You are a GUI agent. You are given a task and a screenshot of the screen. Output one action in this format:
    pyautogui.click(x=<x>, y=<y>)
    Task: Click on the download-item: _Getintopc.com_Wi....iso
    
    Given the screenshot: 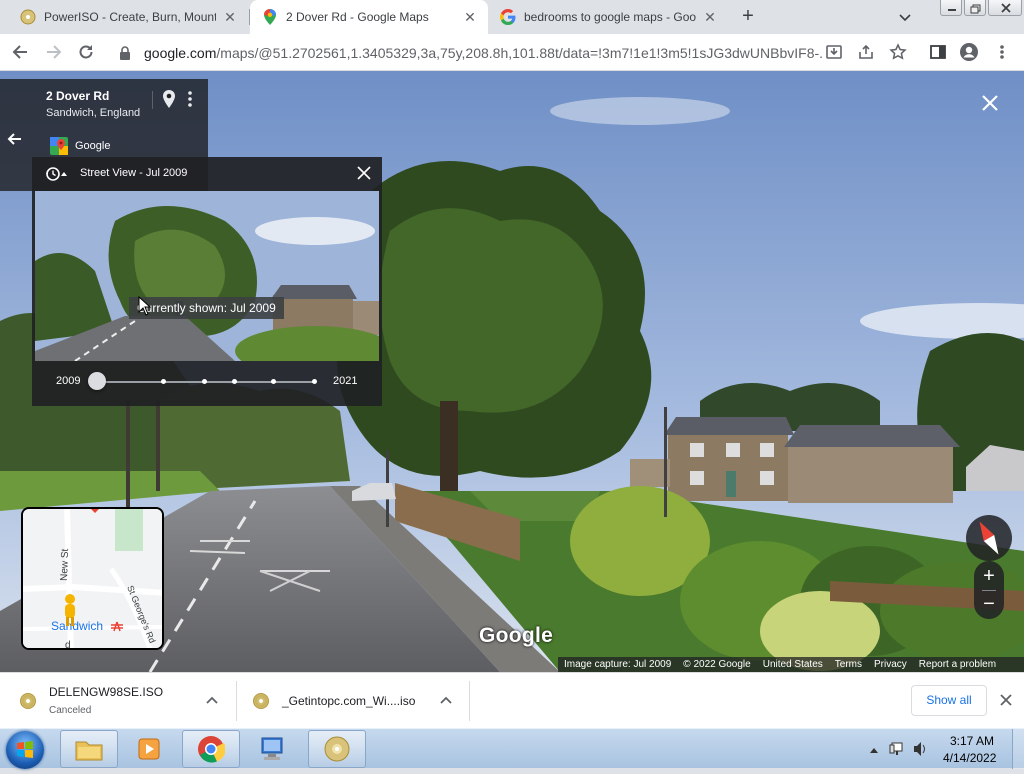 What is the action you would take?
    pyautogui.click(x=353, y=701)
    